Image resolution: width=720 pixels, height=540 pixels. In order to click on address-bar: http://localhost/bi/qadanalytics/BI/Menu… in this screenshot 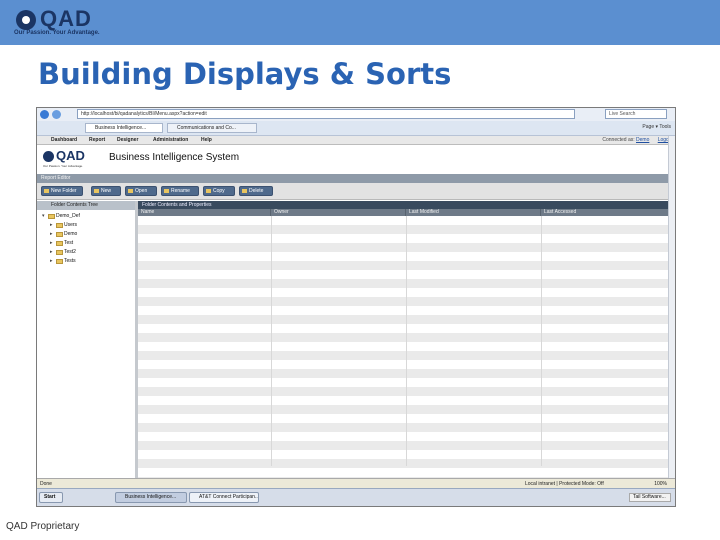, I will do `click(326, 114)`.